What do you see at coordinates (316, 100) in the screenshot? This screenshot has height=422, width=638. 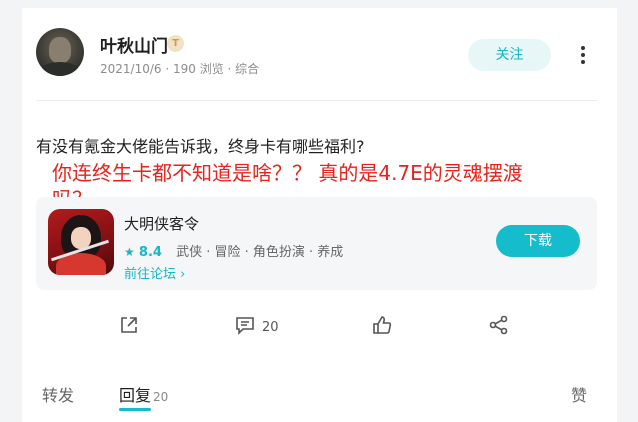 I see `divider` at bounding box center [316, 100].